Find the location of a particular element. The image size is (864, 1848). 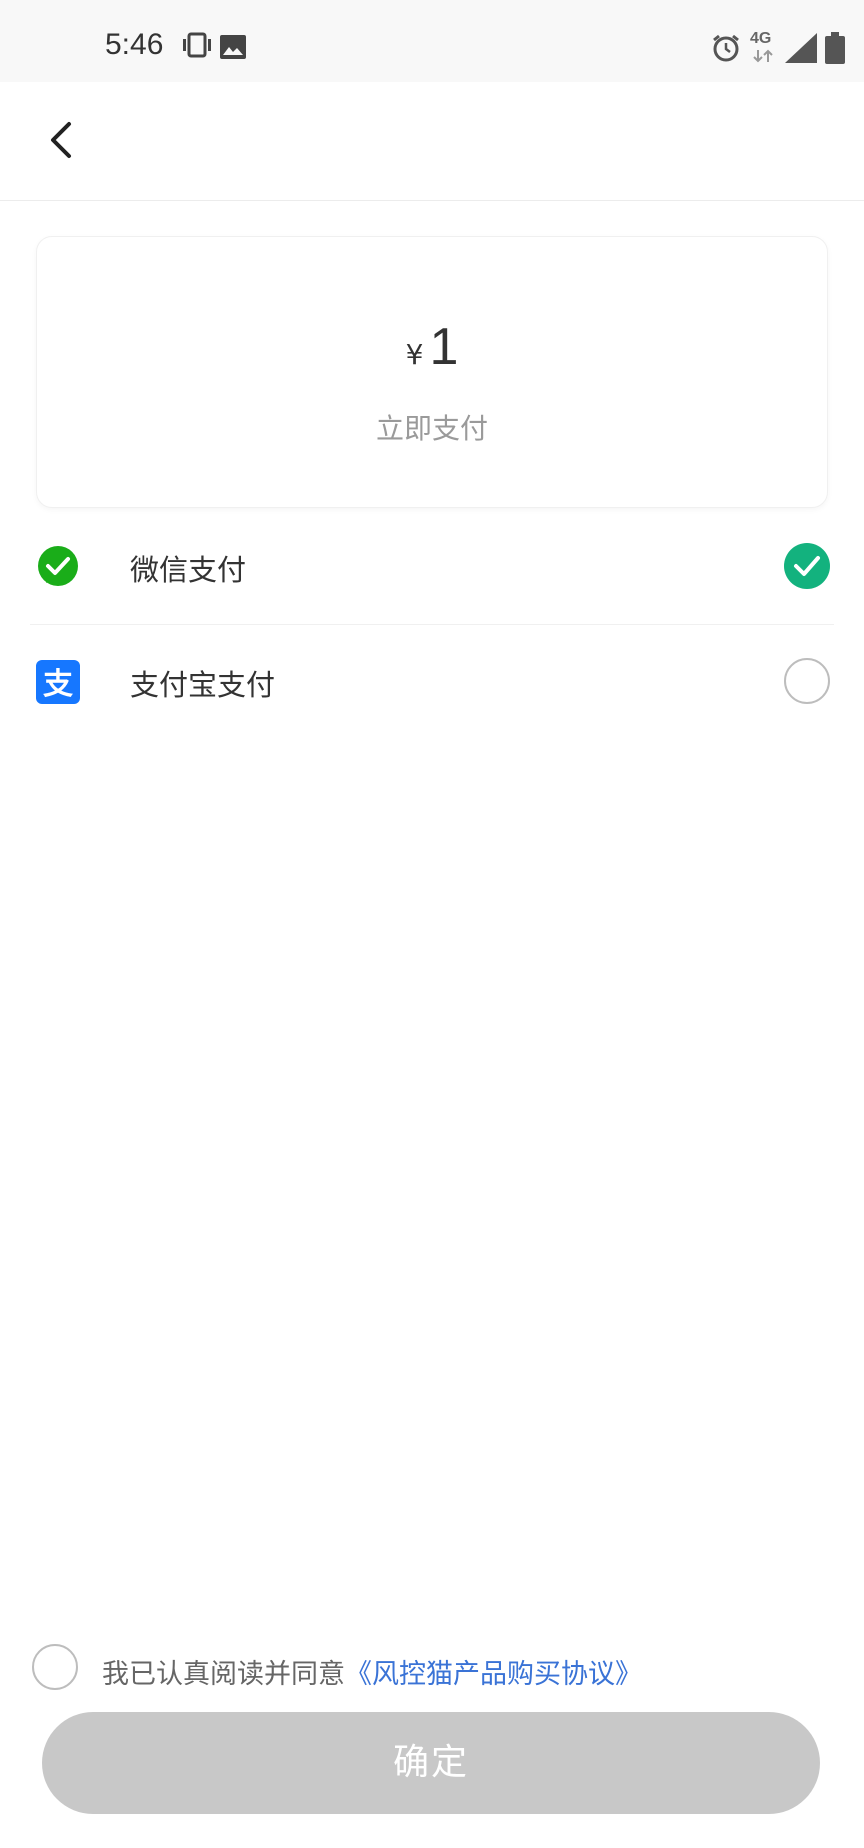

payment-option-wechat: 微信支付 is located at coordinates (432, 567).